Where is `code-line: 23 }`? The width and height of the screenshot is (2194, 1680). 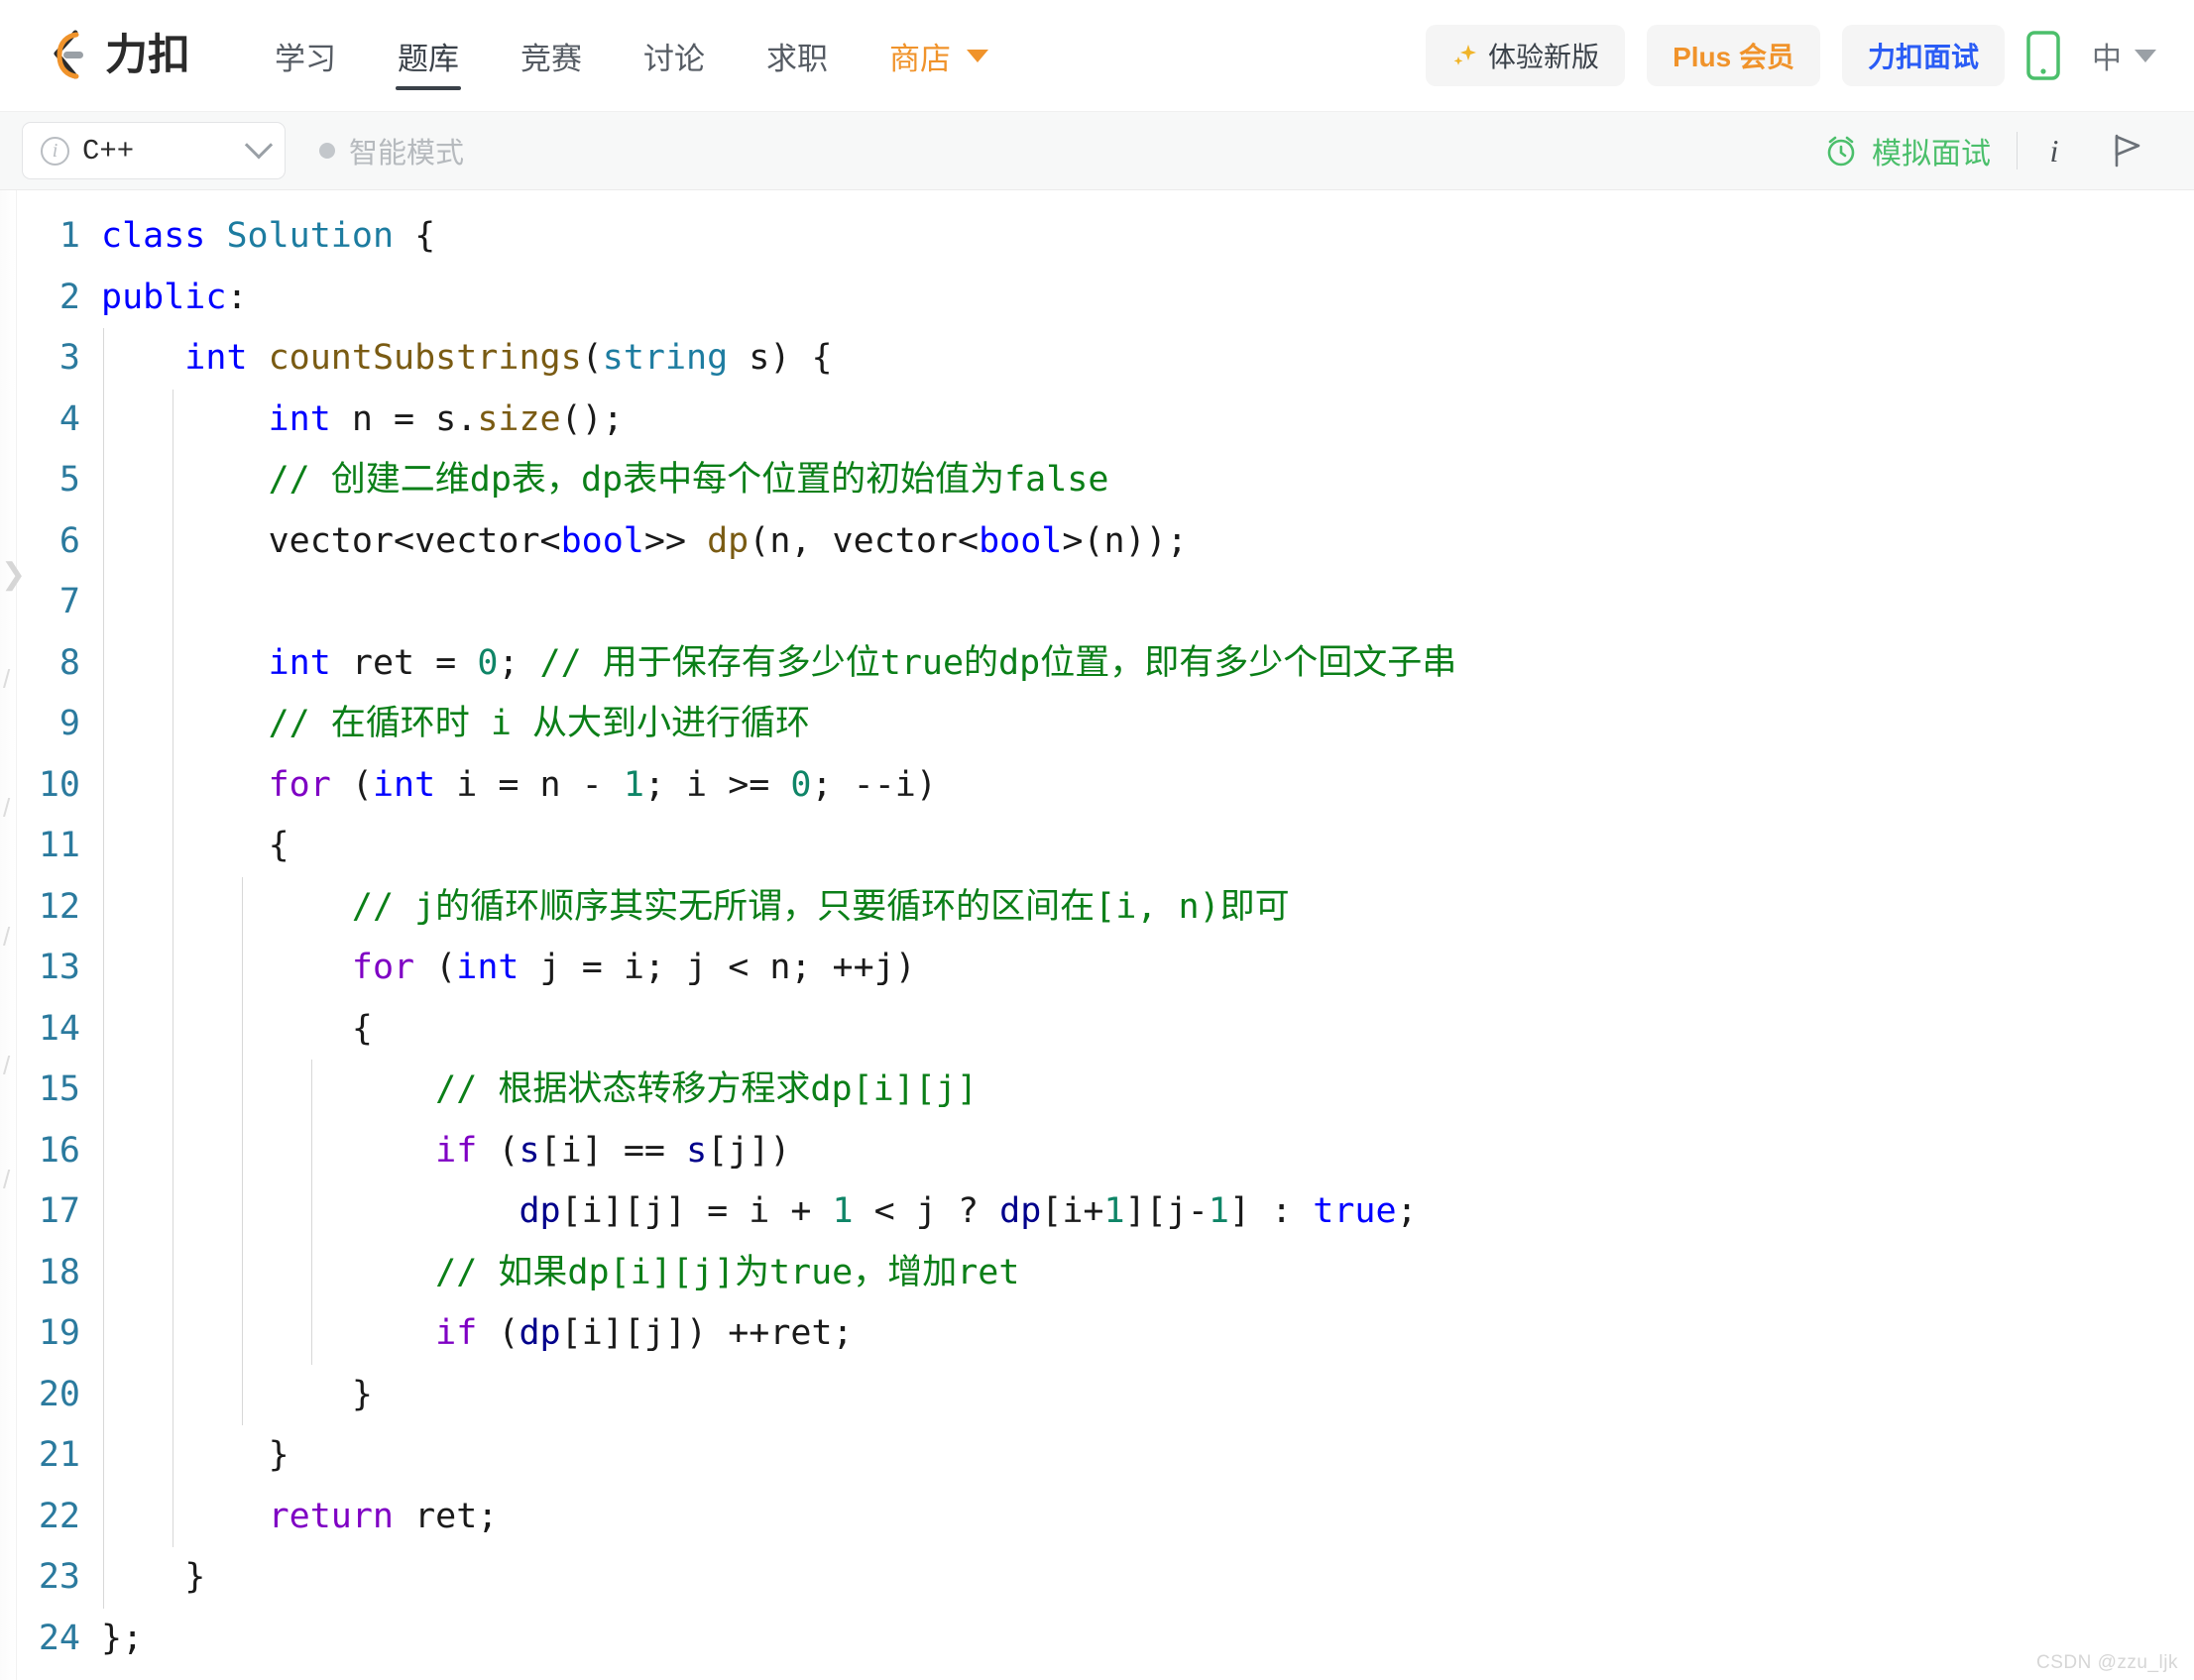 code-line: 23 } is located at coordinates (1105, 1578).